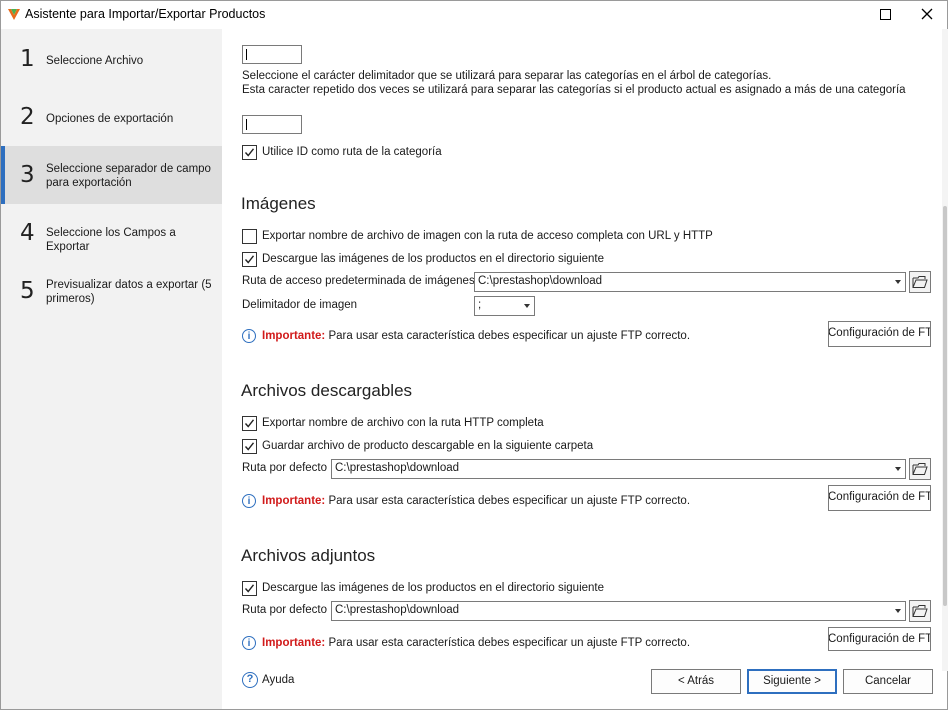 The image size is (948, 710). What do you see at coordinates (27, 175) in the screenshot?
I see `step-number: 3` at bounding box center [27, 175].